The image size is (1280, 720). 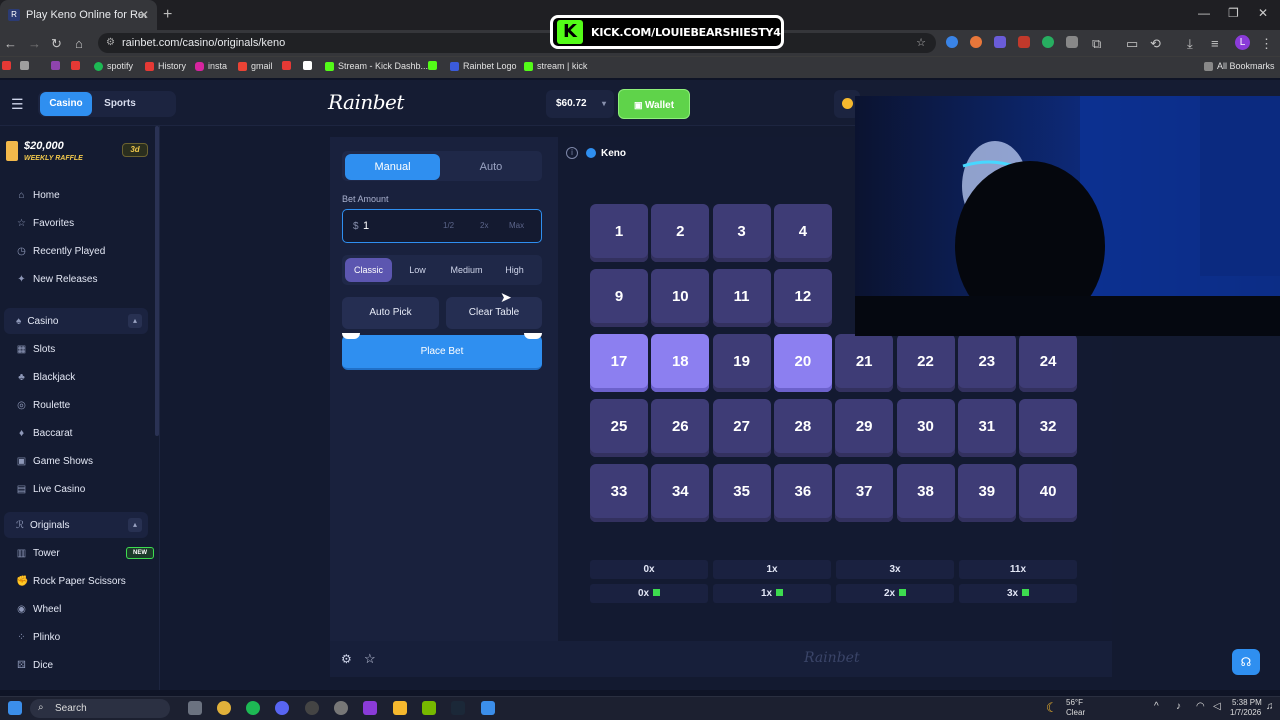 What do you see at coordinates (76, 525) in the screenshot?
I see `sidebar-section-originals: ℛ Originals ▴` at bounding box center [76, 525].